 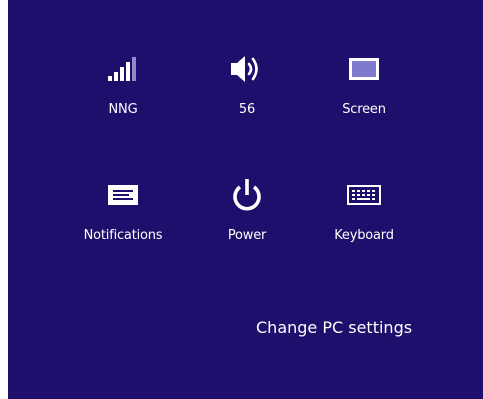 I want to click on keyboard-label: Keyboard, so click(x=364, y=235).